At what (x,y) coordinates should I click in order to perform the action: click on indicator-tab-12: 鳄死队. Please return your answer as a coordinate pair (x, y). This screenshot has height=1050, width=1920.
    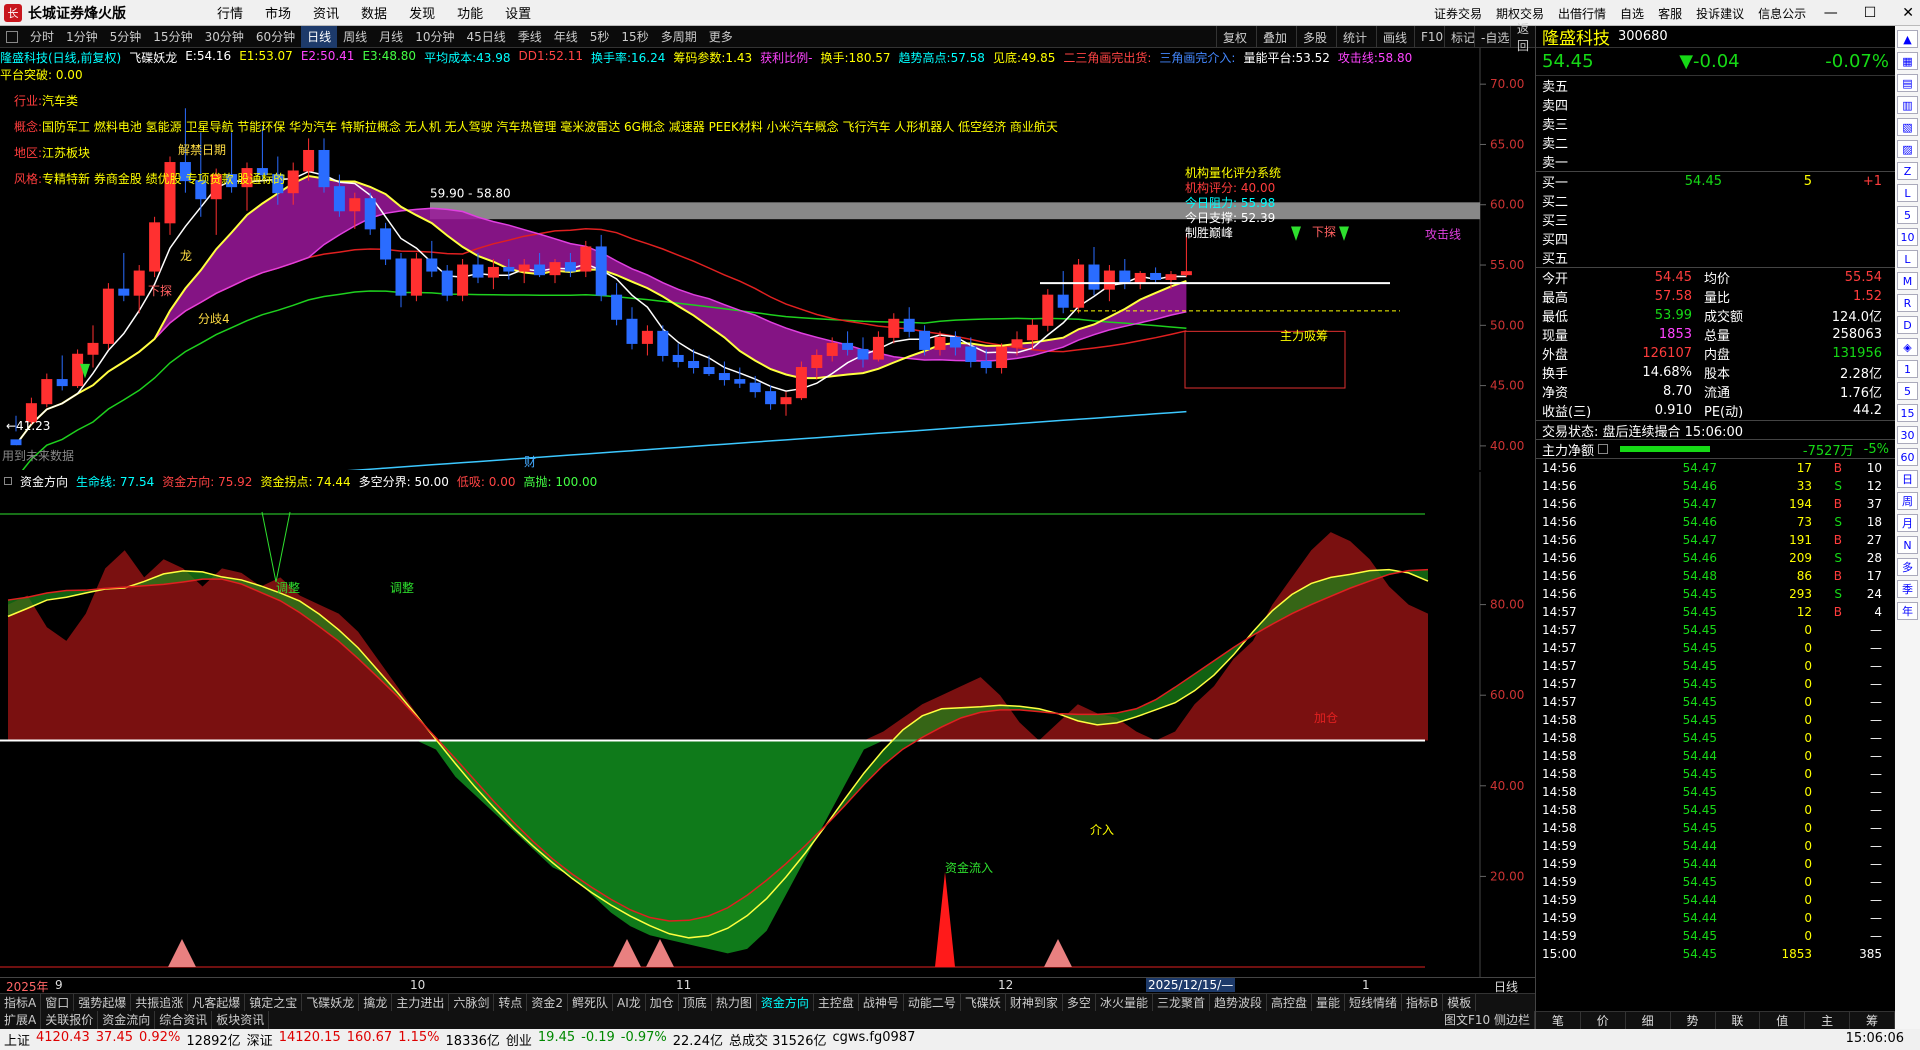
    Looking at the image, I should click on (591, 1002).